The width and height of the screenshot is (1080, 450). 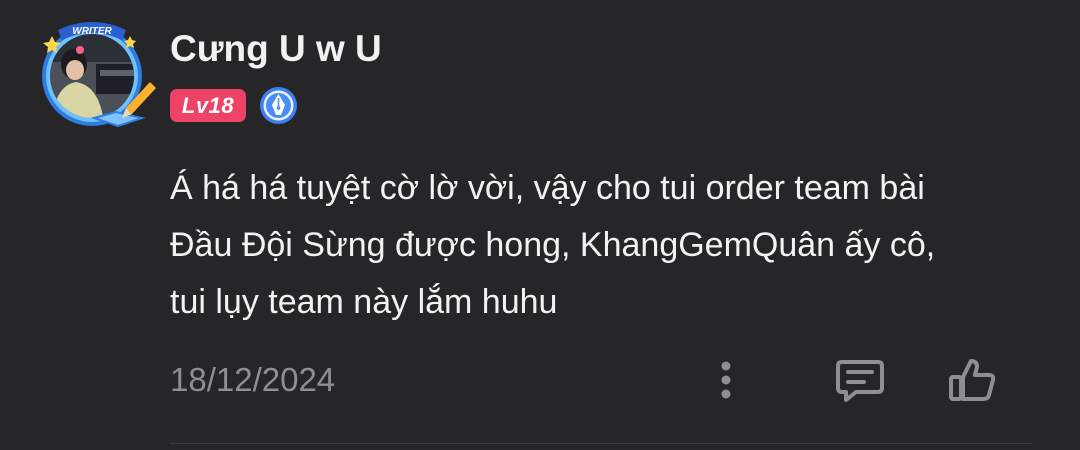 What do you see at coordinates (364, 302) in the screenshot?
I see `comment-line: tui lụy team này lắm huhu` at bounding box center [364, 302].